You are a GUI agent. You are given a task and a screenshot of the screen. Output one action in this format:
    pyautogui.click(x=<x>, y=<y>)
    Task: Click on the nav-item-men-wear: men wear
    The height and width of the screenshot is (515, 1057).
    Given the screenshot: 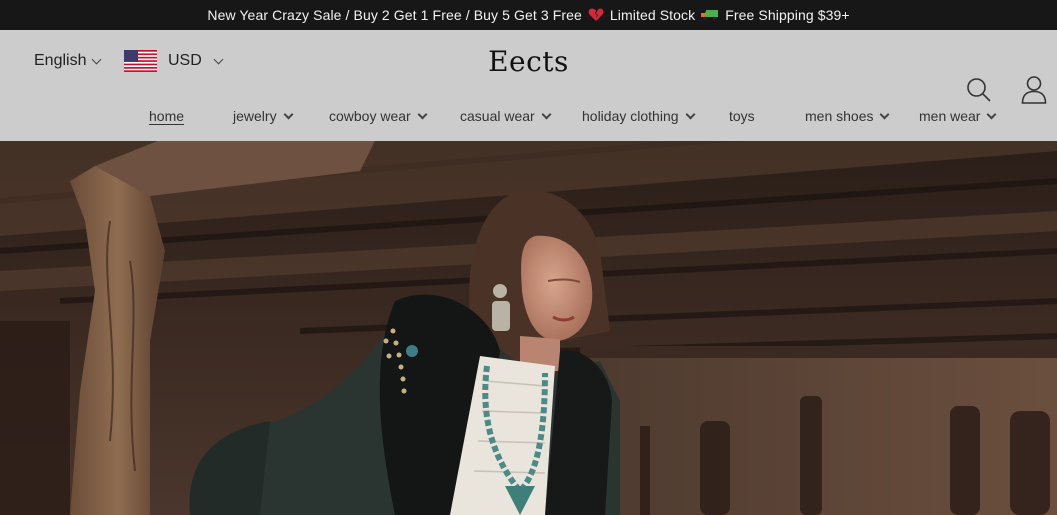 What is the action you would take?
    pyautogui.click(x=958, y=116)
    